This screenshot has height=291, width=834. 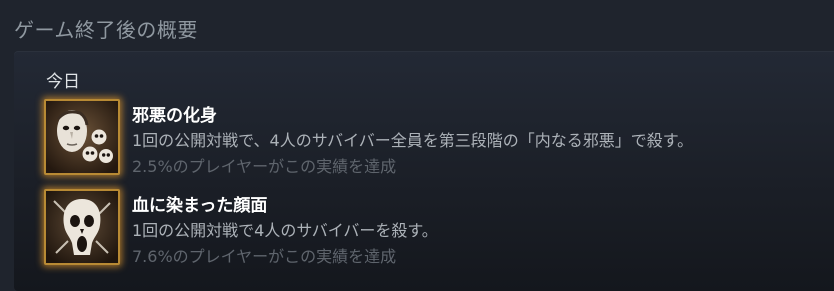 What do you see at coordinates (264, 166) in the screenshot?
I see `achievement-unlock-percent: 2.5%のプレイヤーがこの実績を達成` at bounding box center [264, 166].